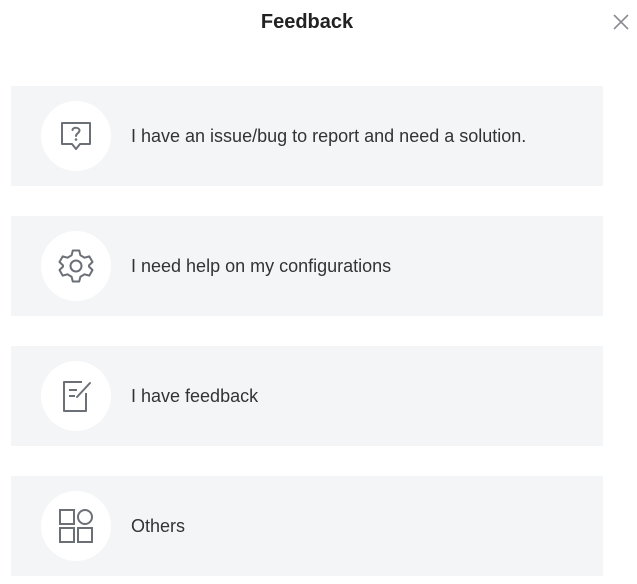  I want to click on grid-shapes-icon, so click(76, 526).